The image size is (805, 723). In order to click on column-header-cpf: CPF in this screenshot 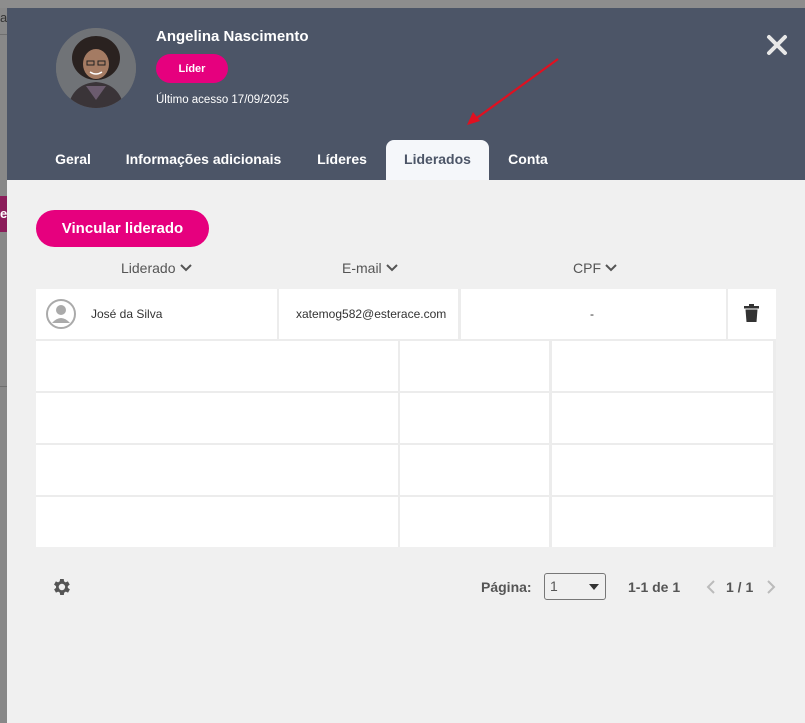, I will do `click(595, 268)`.